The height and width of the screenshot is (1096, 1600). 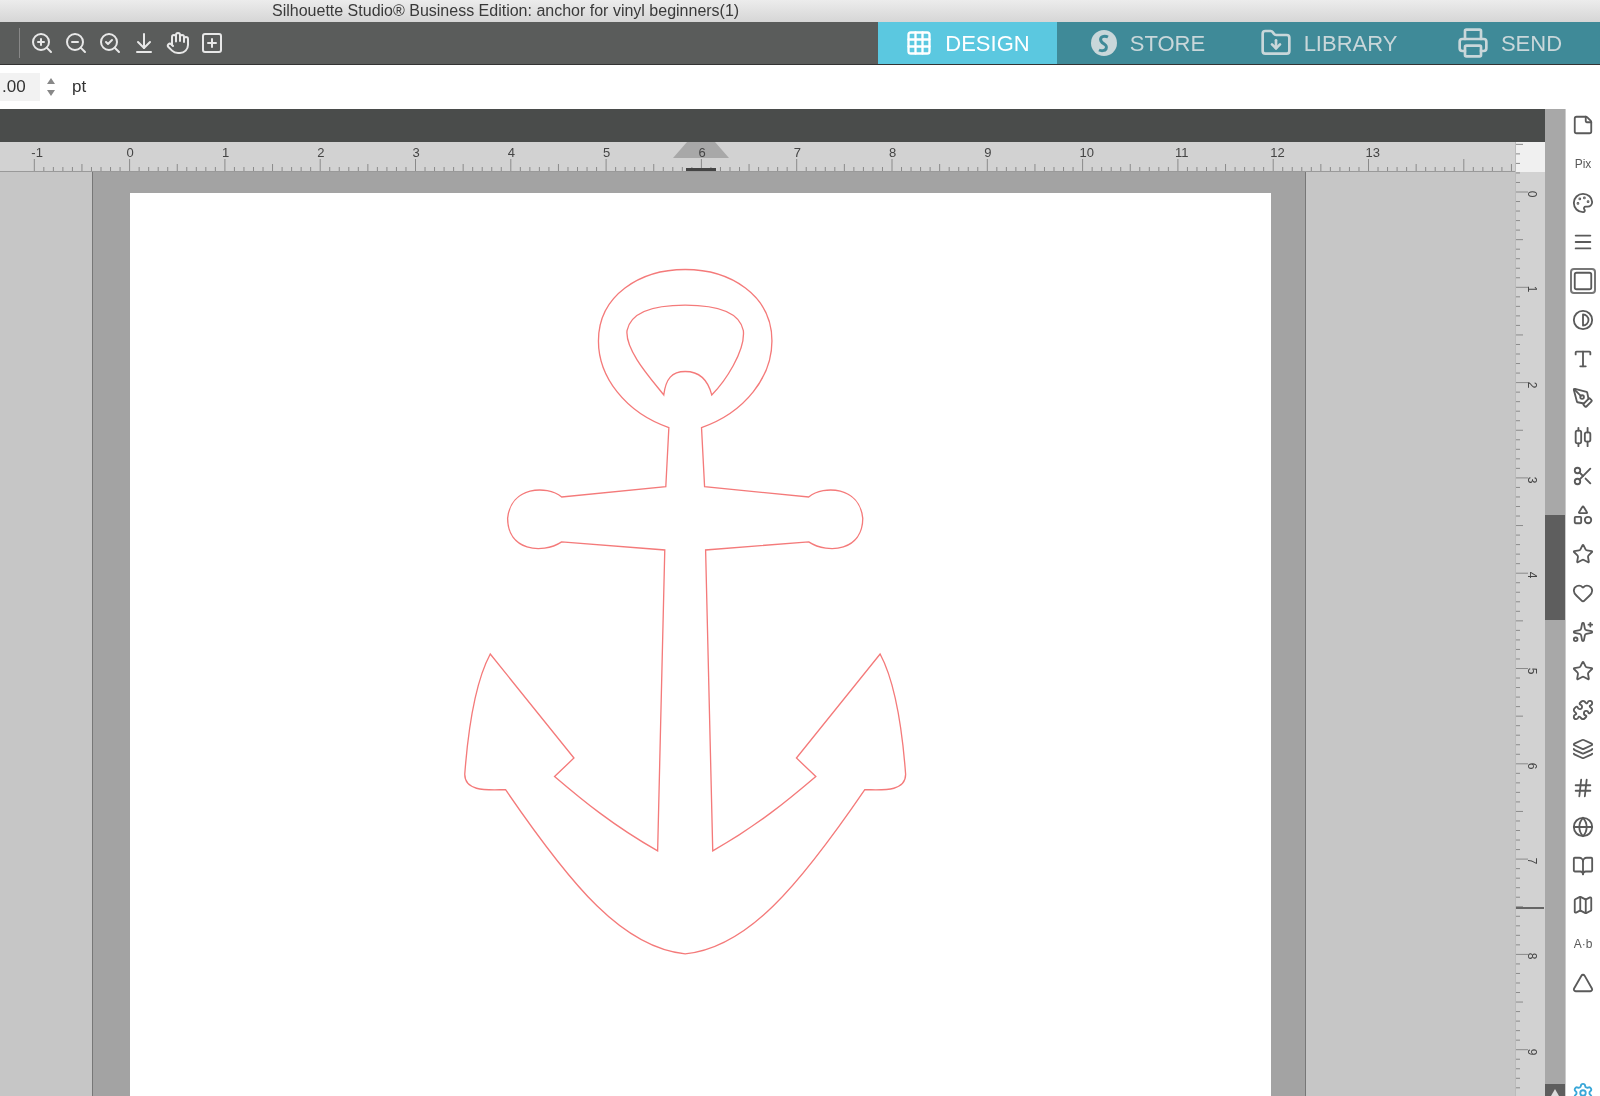 I want to click on panel-button: Pix, so click(x=1583, y=164).